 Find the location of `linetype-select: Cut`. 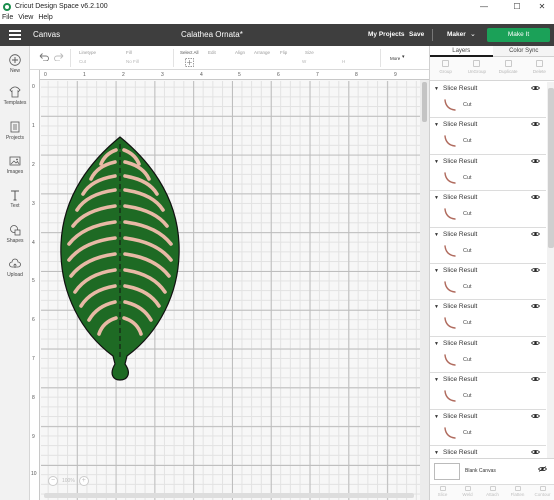

linetype-select: Cut is located at coordinates (82, 61).